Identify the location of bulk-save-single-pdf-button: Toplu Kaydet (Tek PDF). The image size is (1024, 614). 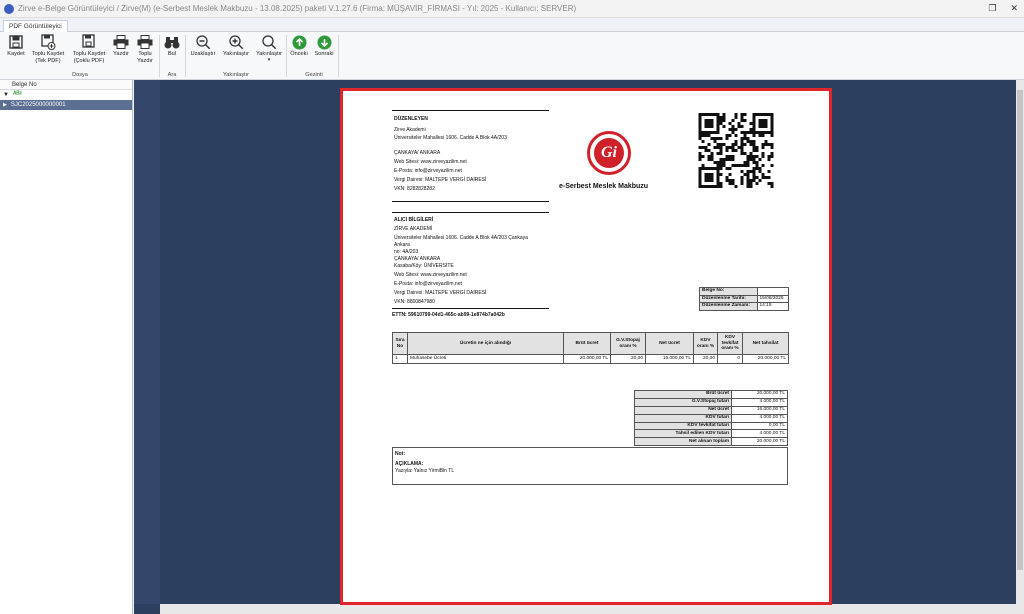
(48, 49).